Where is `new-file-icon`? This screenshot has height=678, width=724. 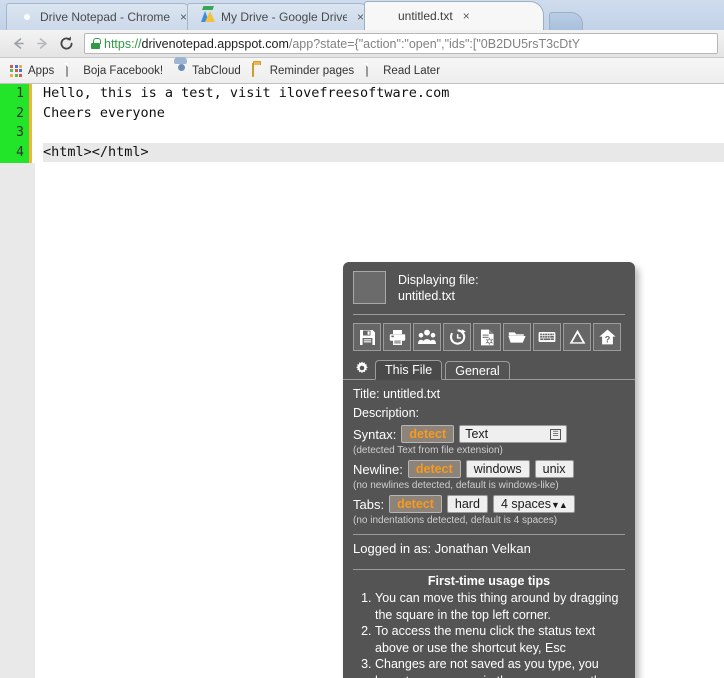
new-file-icon is located at coordinates (487, 337).